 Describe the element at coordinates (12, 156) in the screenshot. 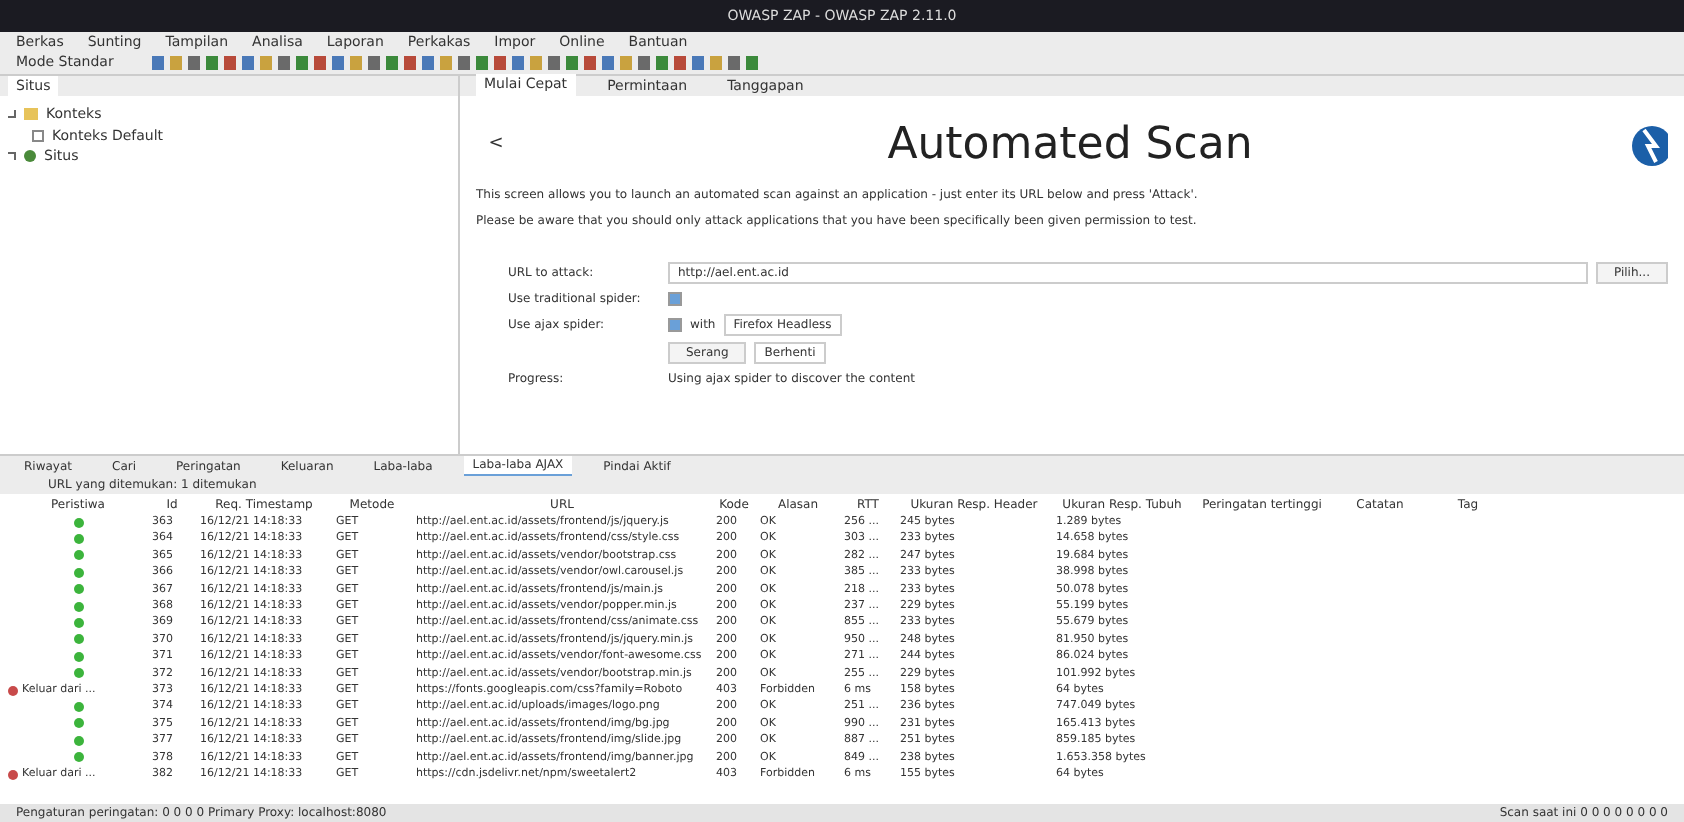

I see `expand-icon` at that location.